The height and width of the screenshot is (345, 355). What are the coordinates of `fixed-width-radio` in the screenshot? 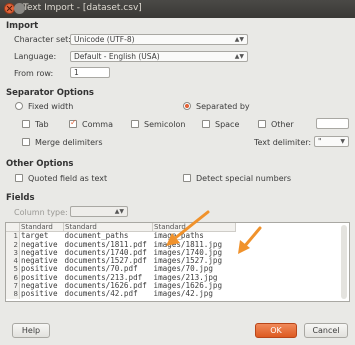 It's located at (19, 106).